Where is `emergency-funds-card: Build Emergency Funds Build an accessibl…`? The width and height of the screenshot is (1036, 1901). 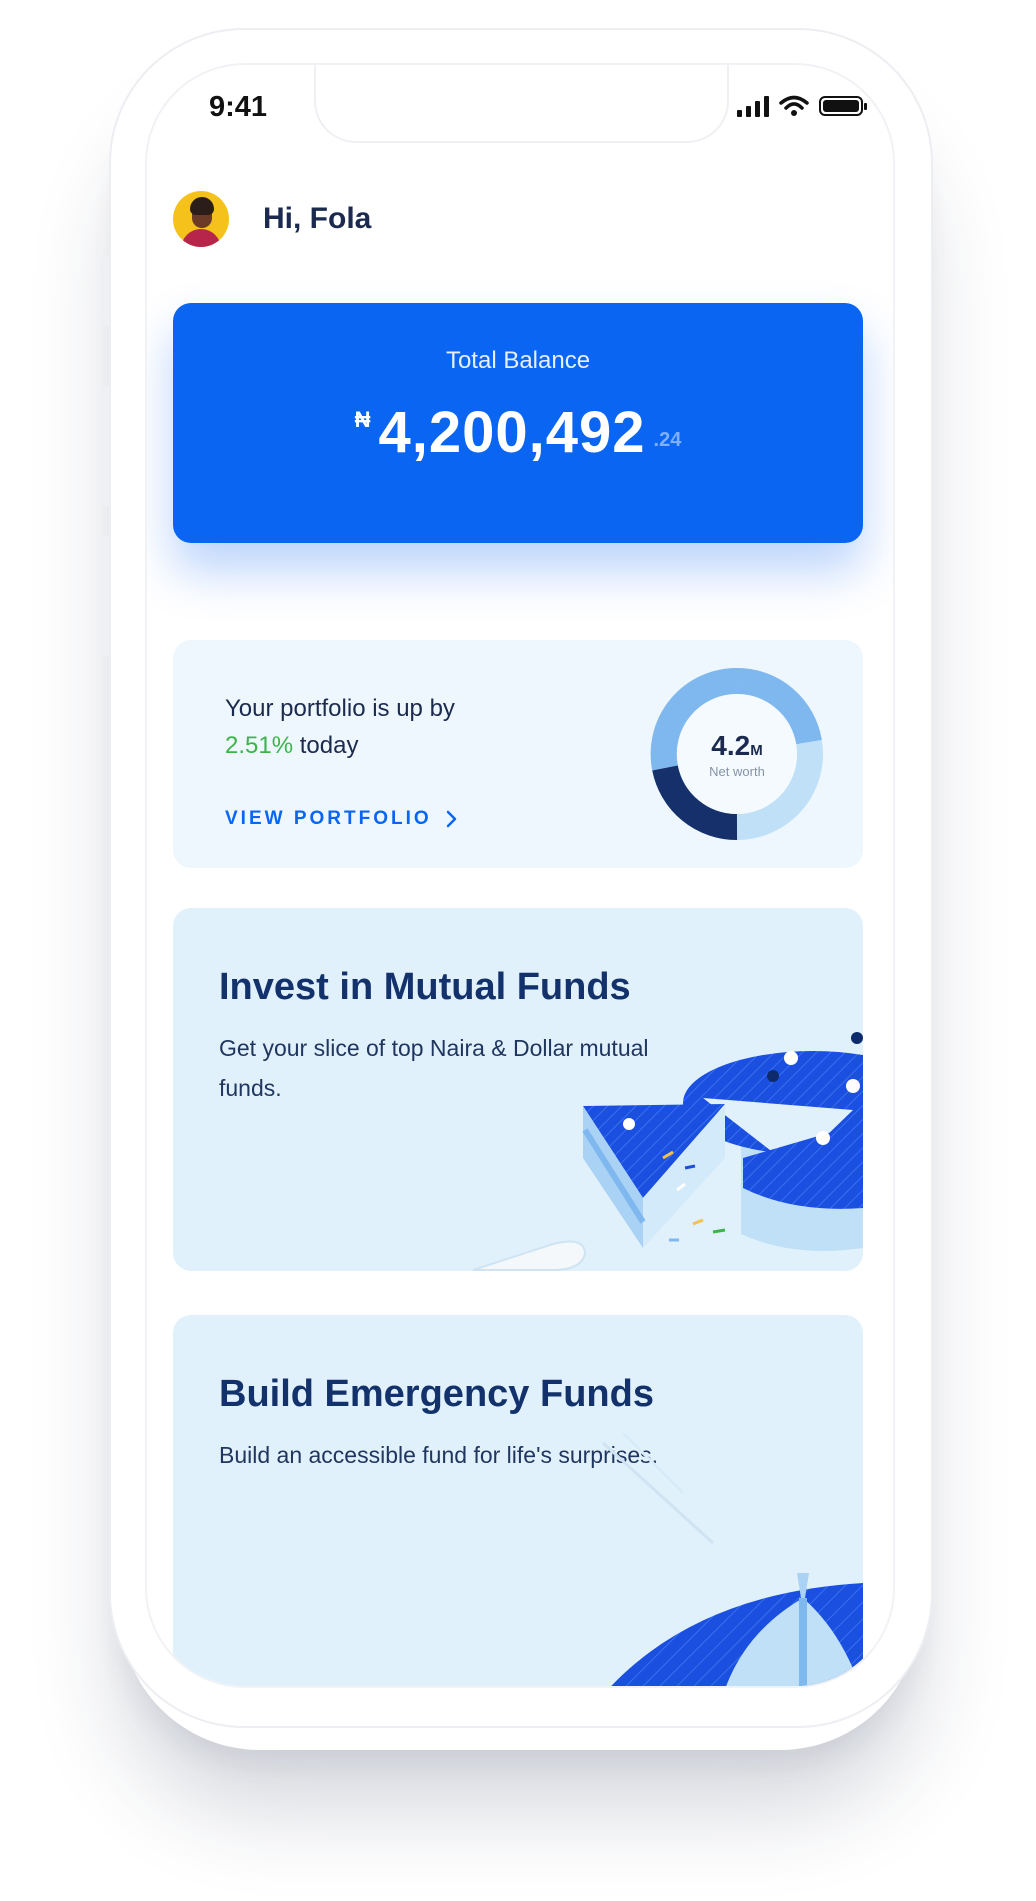 emergency-funds-card: Build Emergency Funds Build an accessibl… is located at coordinates (518, 1500).